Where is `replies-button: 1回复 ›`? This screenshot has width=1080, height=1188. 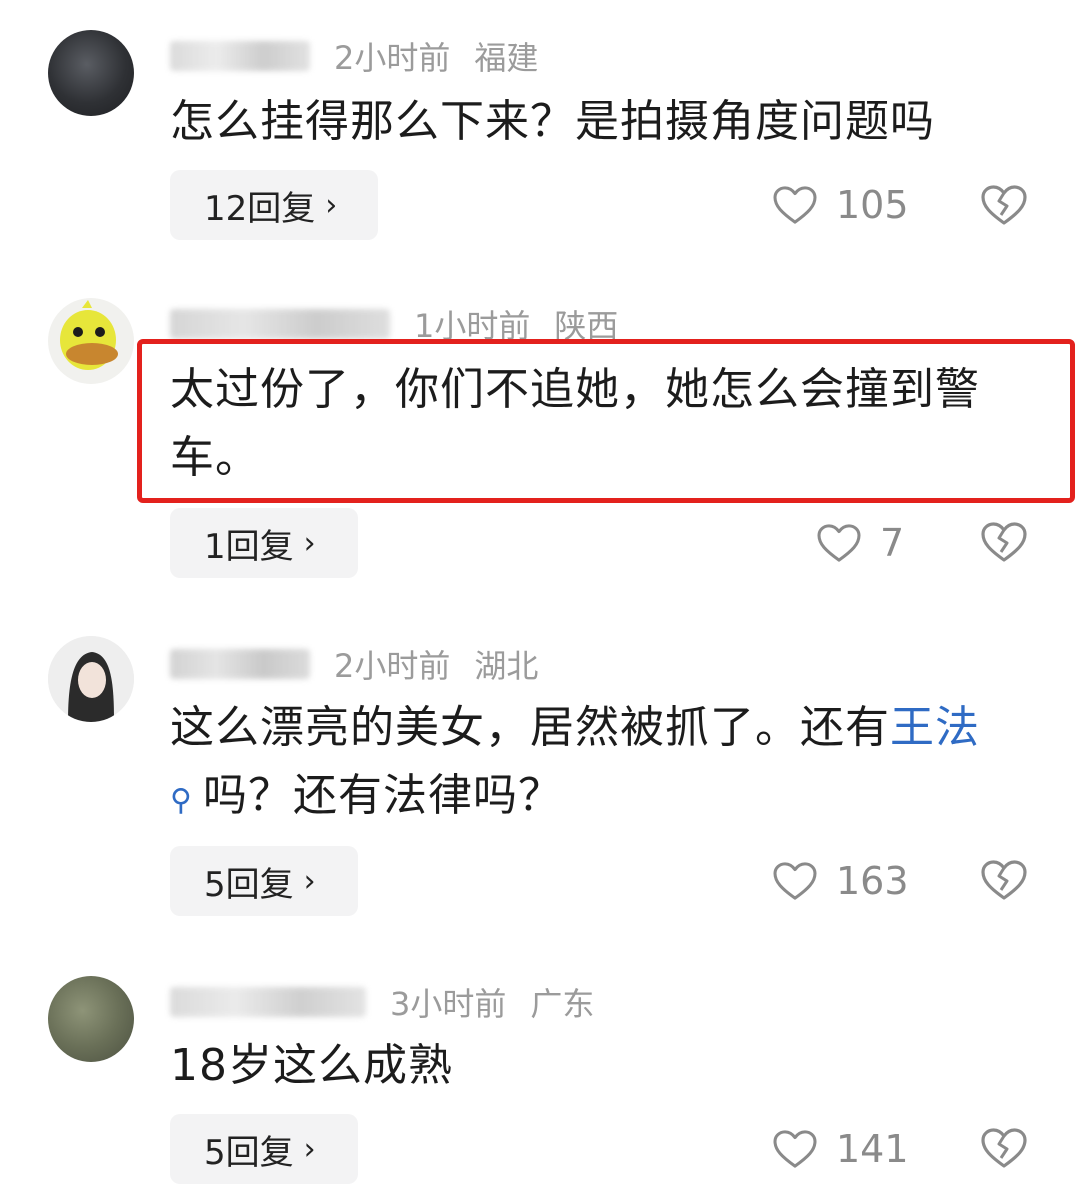
replies-button: 1回复 › is located at coordinates (264, 543).